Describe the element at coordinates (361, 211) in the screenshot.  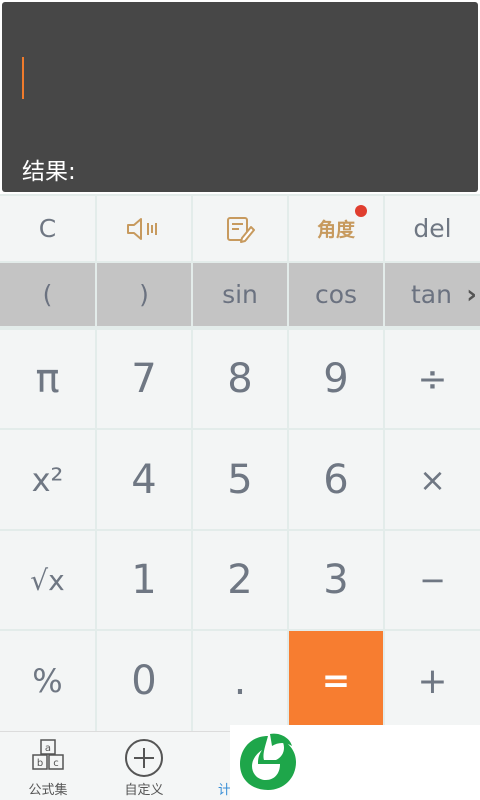
I see `notification-dot` at that location.